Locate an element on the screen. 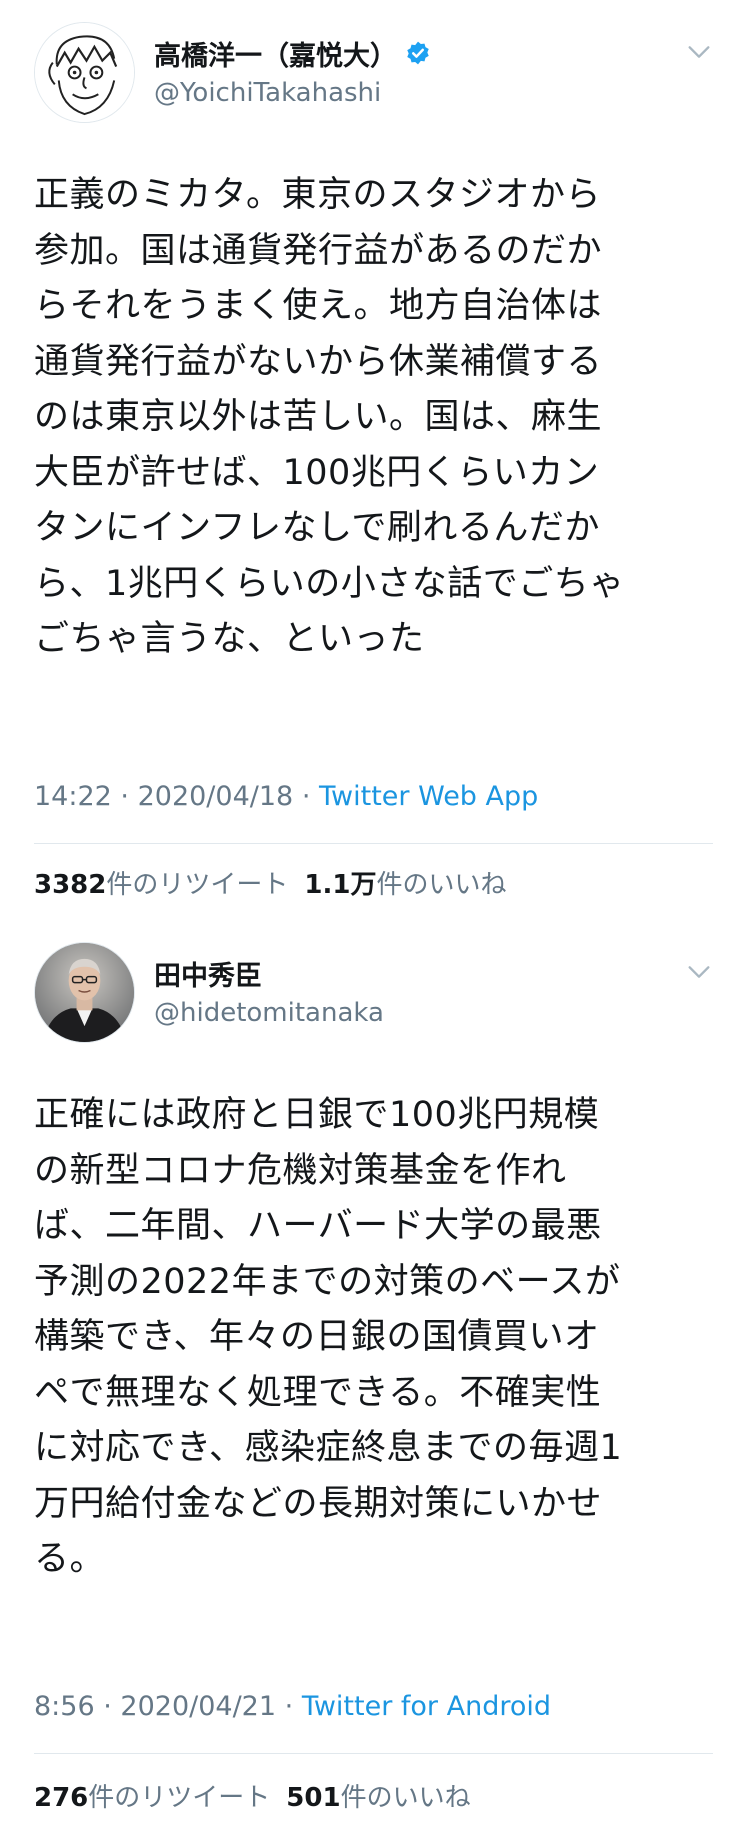 This screenshot has width=747, height=1840. tweet-meta: 14:22 · 2020/04/18 · Twitter Web App is located at coordinates (286, 796).